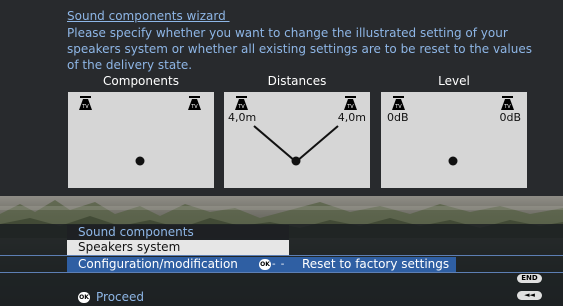  What do you see at coordinates (141, 81) in the screenshot?
I see `components-panel-label: Components` at bounding box center [141, 81].